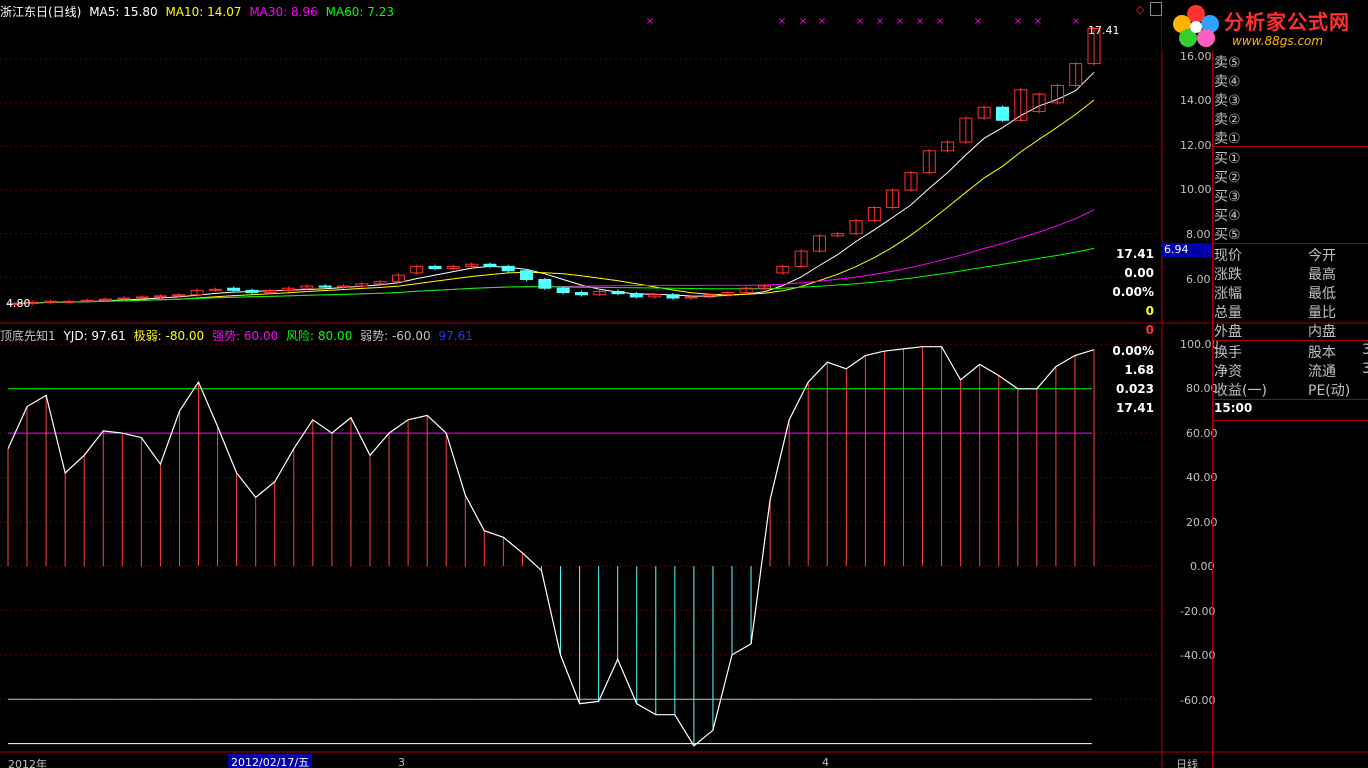  Describe the element at coordinates (1227, 197) in the screenshot. I see `buy-3-label: 买③` at that location.